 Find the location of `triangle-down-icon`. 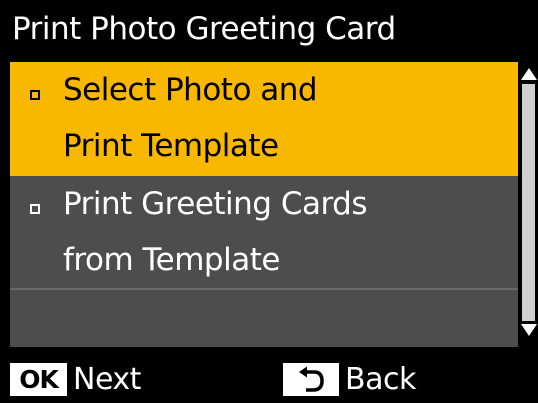

triangle-down-icon is located at coordinates (529, 330).